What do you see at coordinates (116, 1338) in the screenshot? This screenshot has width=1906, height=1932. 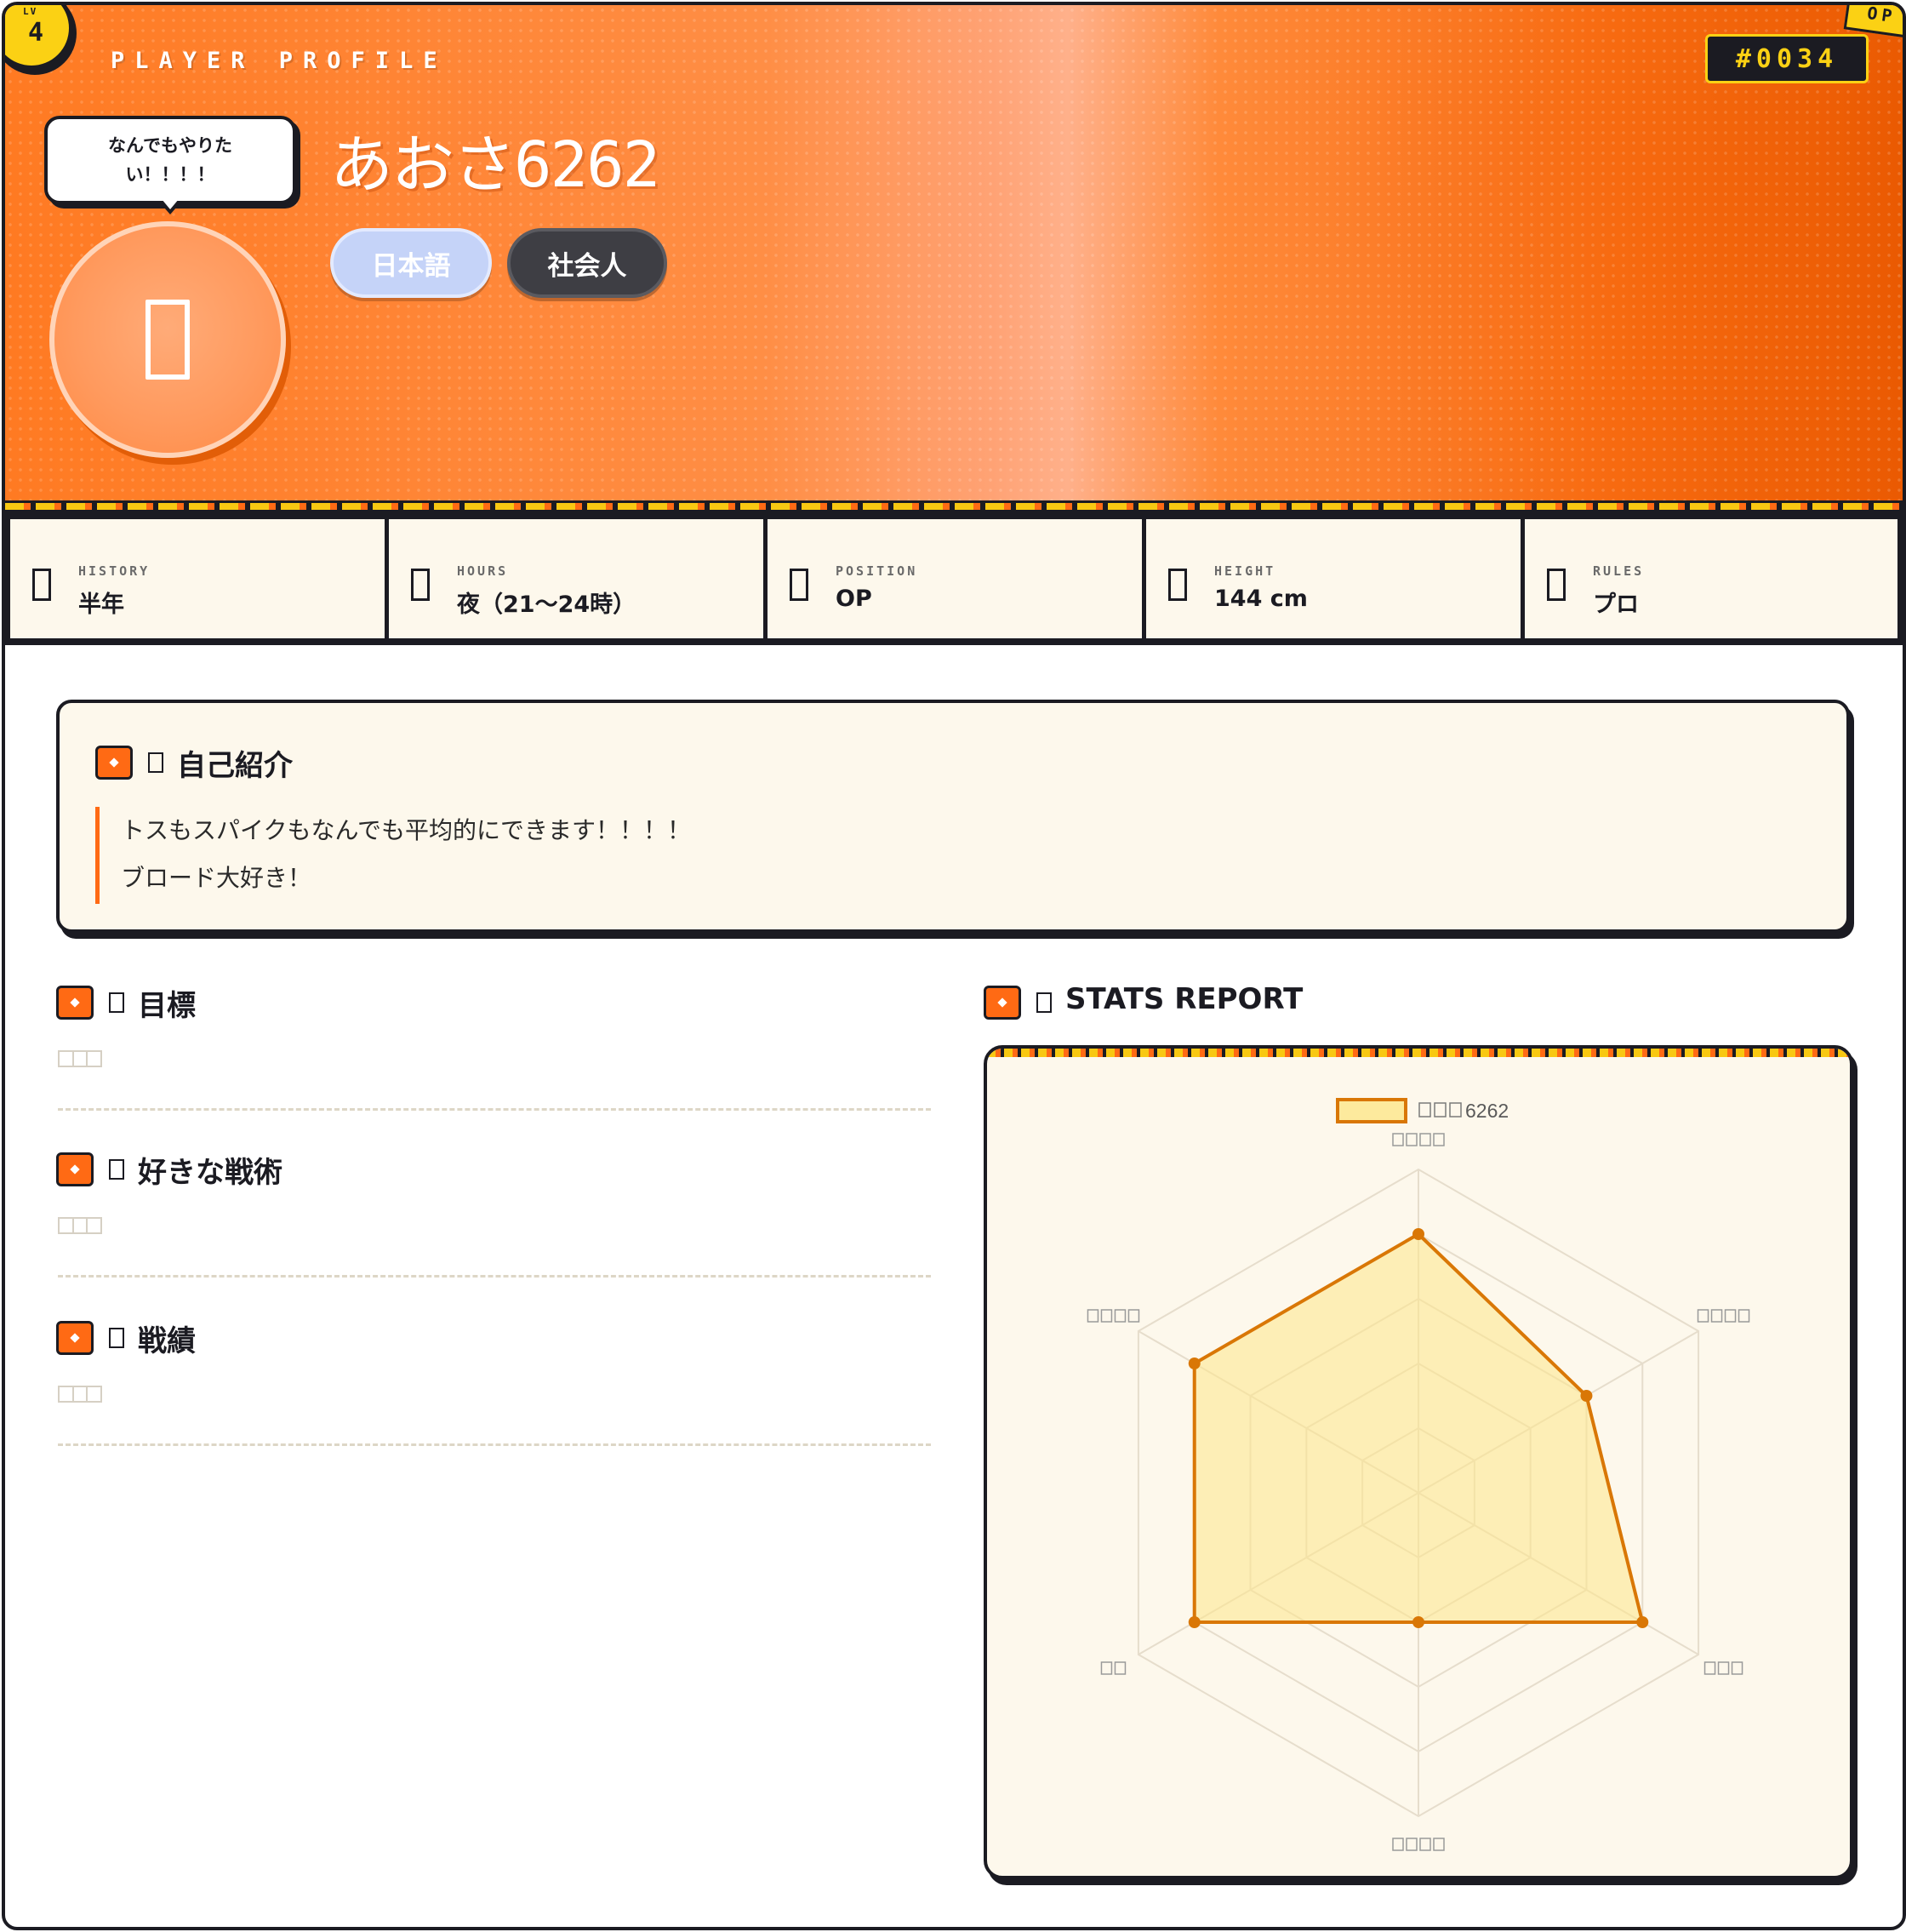 I see `medal-icon` at bounding box center [116, 1338].